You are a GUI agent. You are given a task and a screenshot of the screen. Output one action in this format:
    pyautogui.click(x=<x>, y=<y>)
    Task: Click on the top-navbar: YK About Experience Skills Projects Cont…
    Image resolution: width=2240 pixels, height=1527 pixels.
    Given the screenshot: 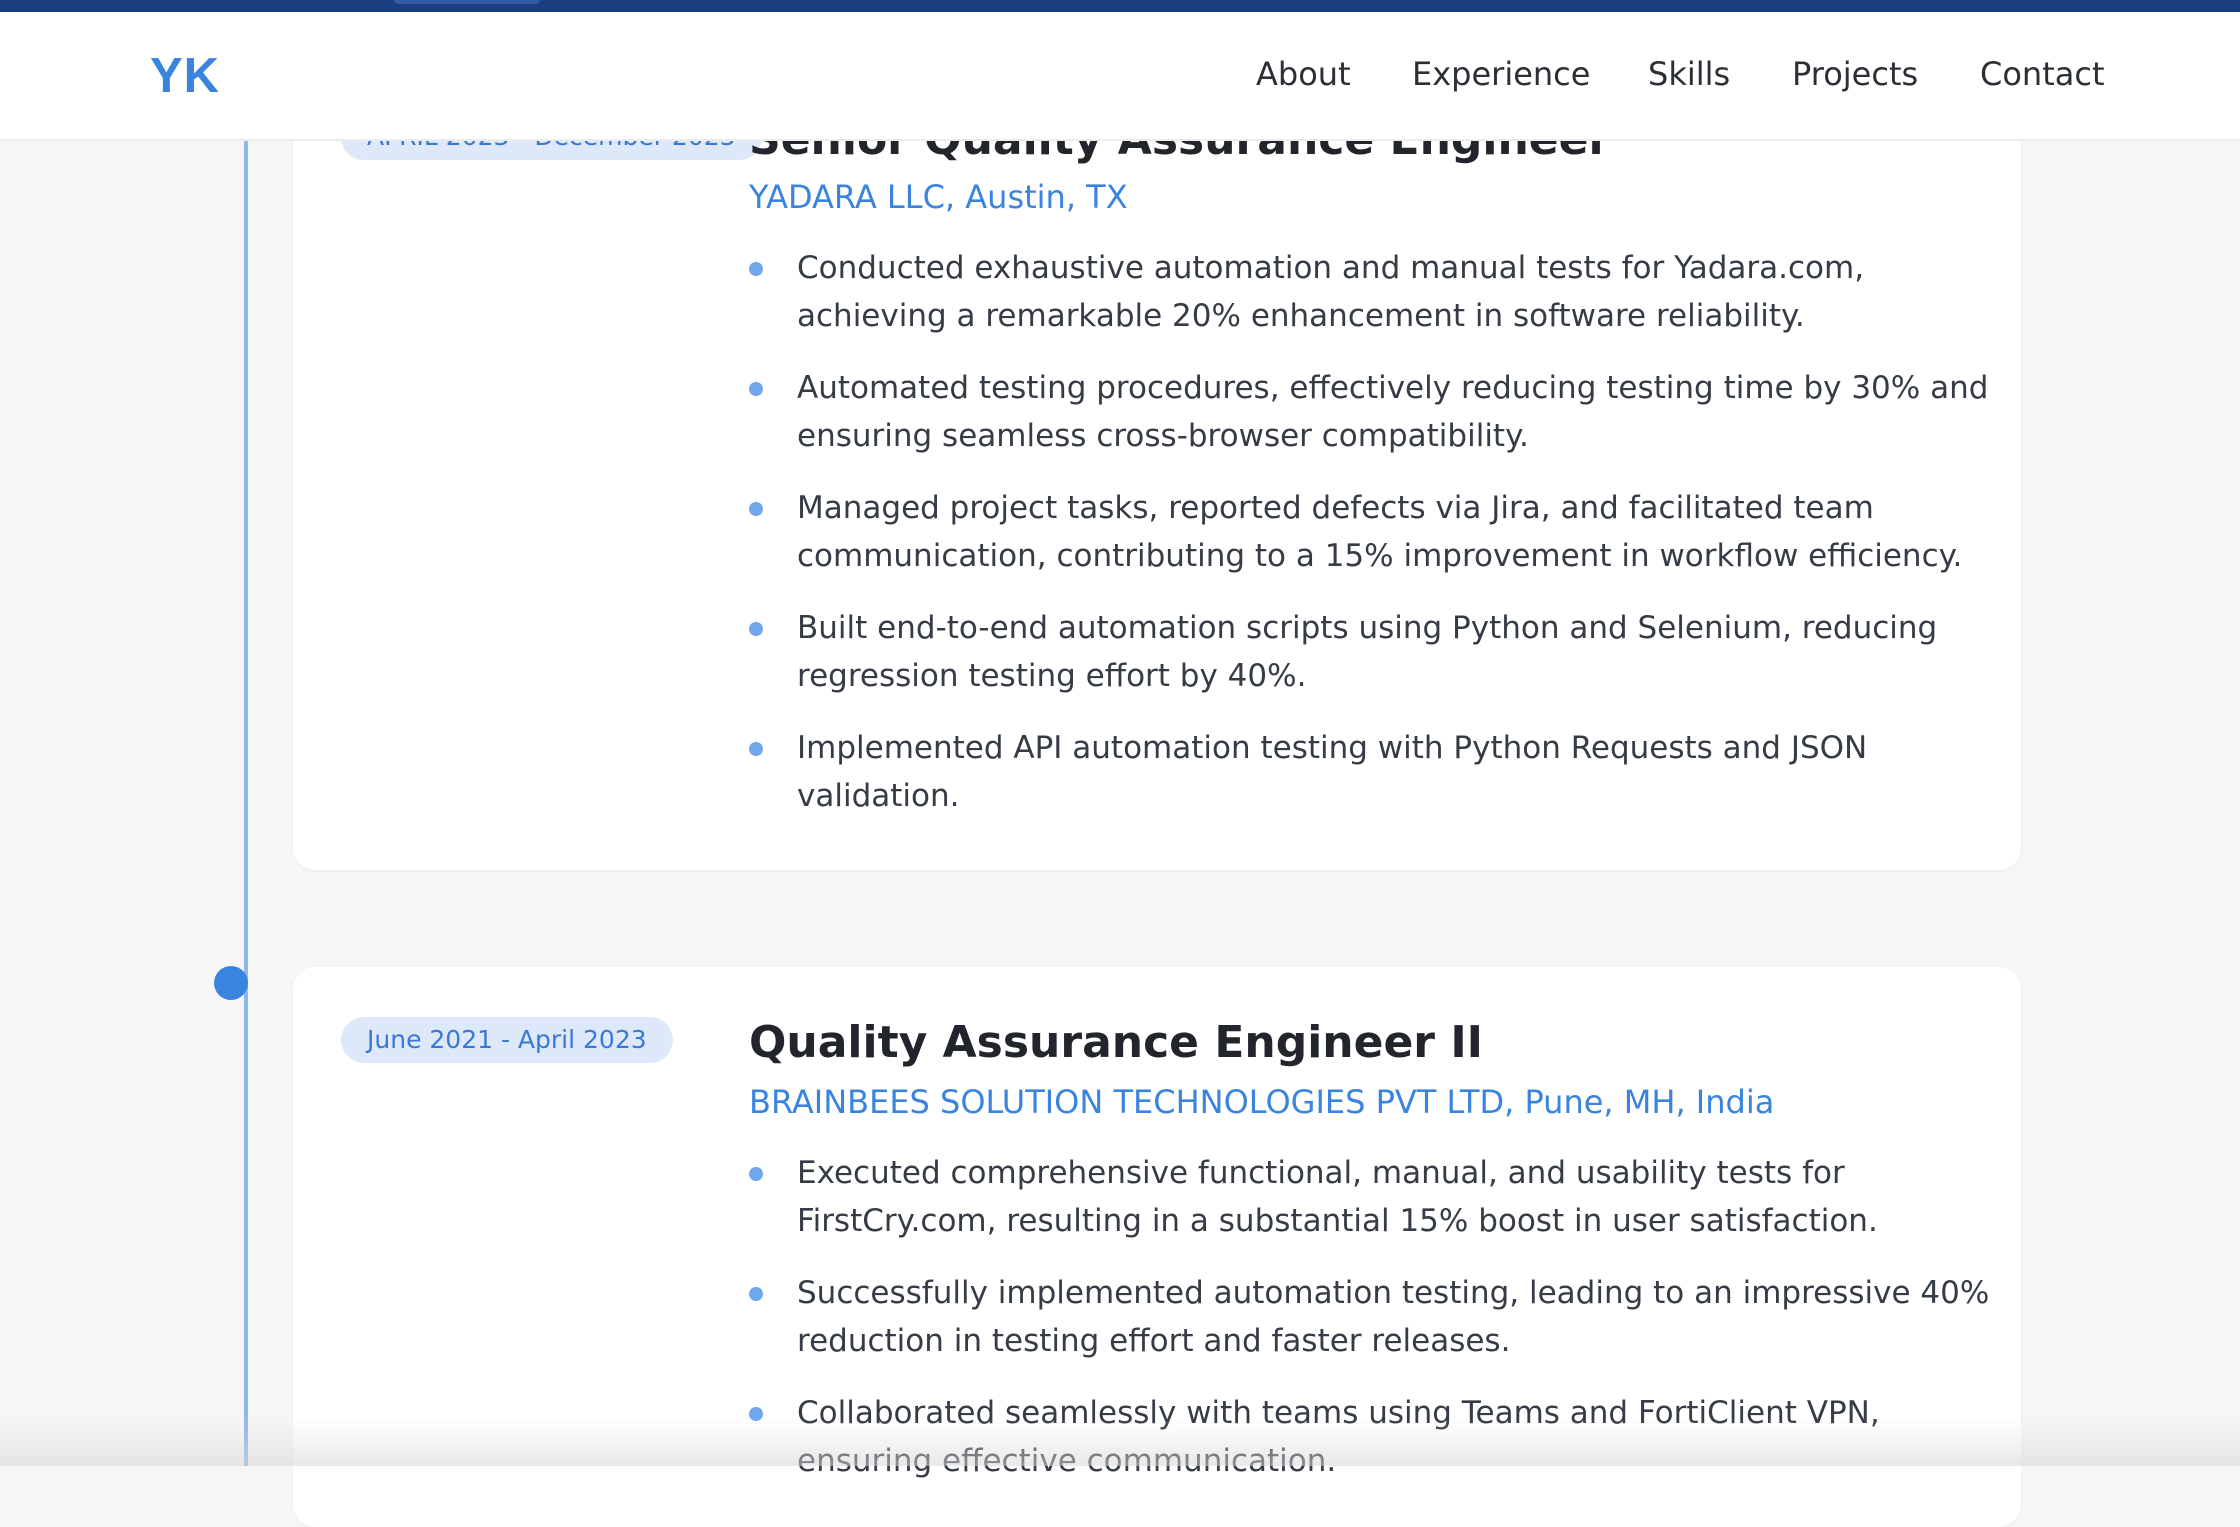 What is the action you would take?
    pyautogui.click(x=1120, y=76)
    